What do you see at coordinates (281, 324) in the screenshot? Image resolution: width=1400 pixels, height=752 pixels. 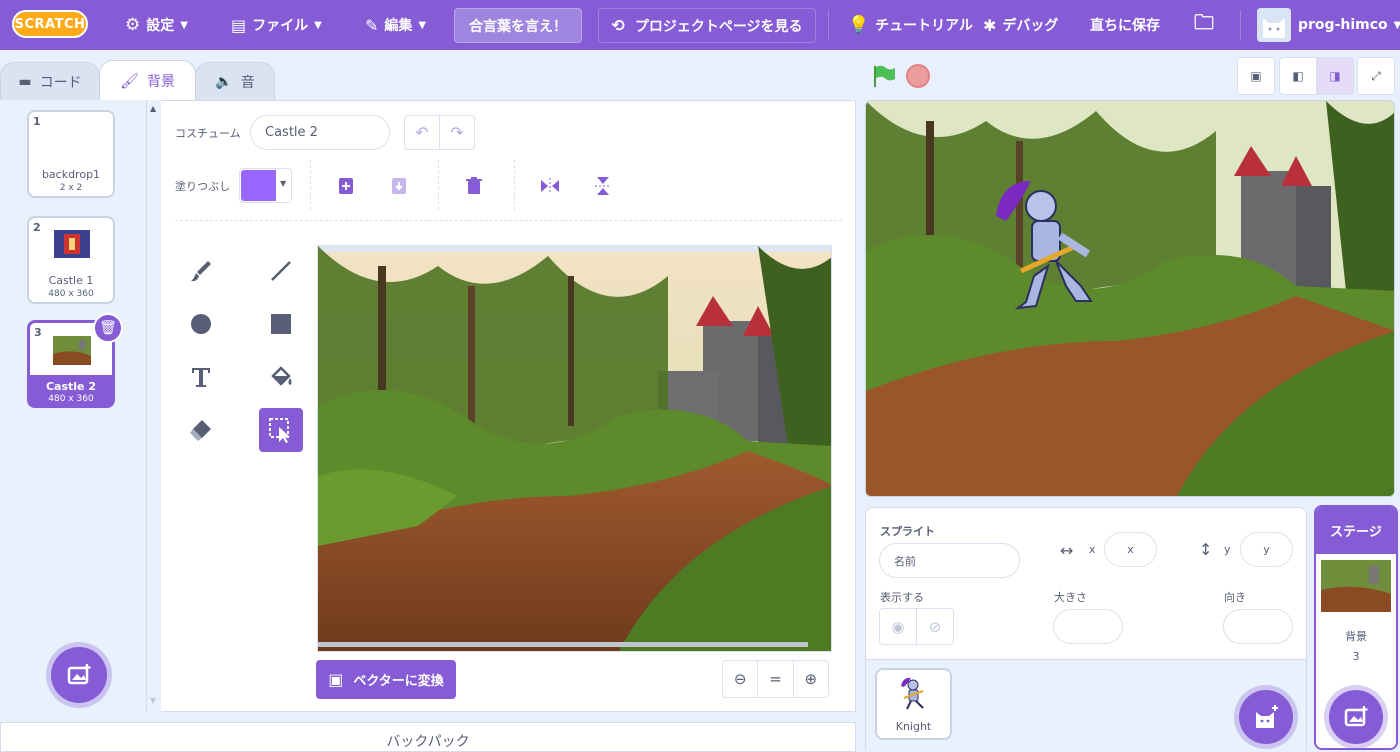 I see `rectangle-tool` at bounding box center [281, 324].